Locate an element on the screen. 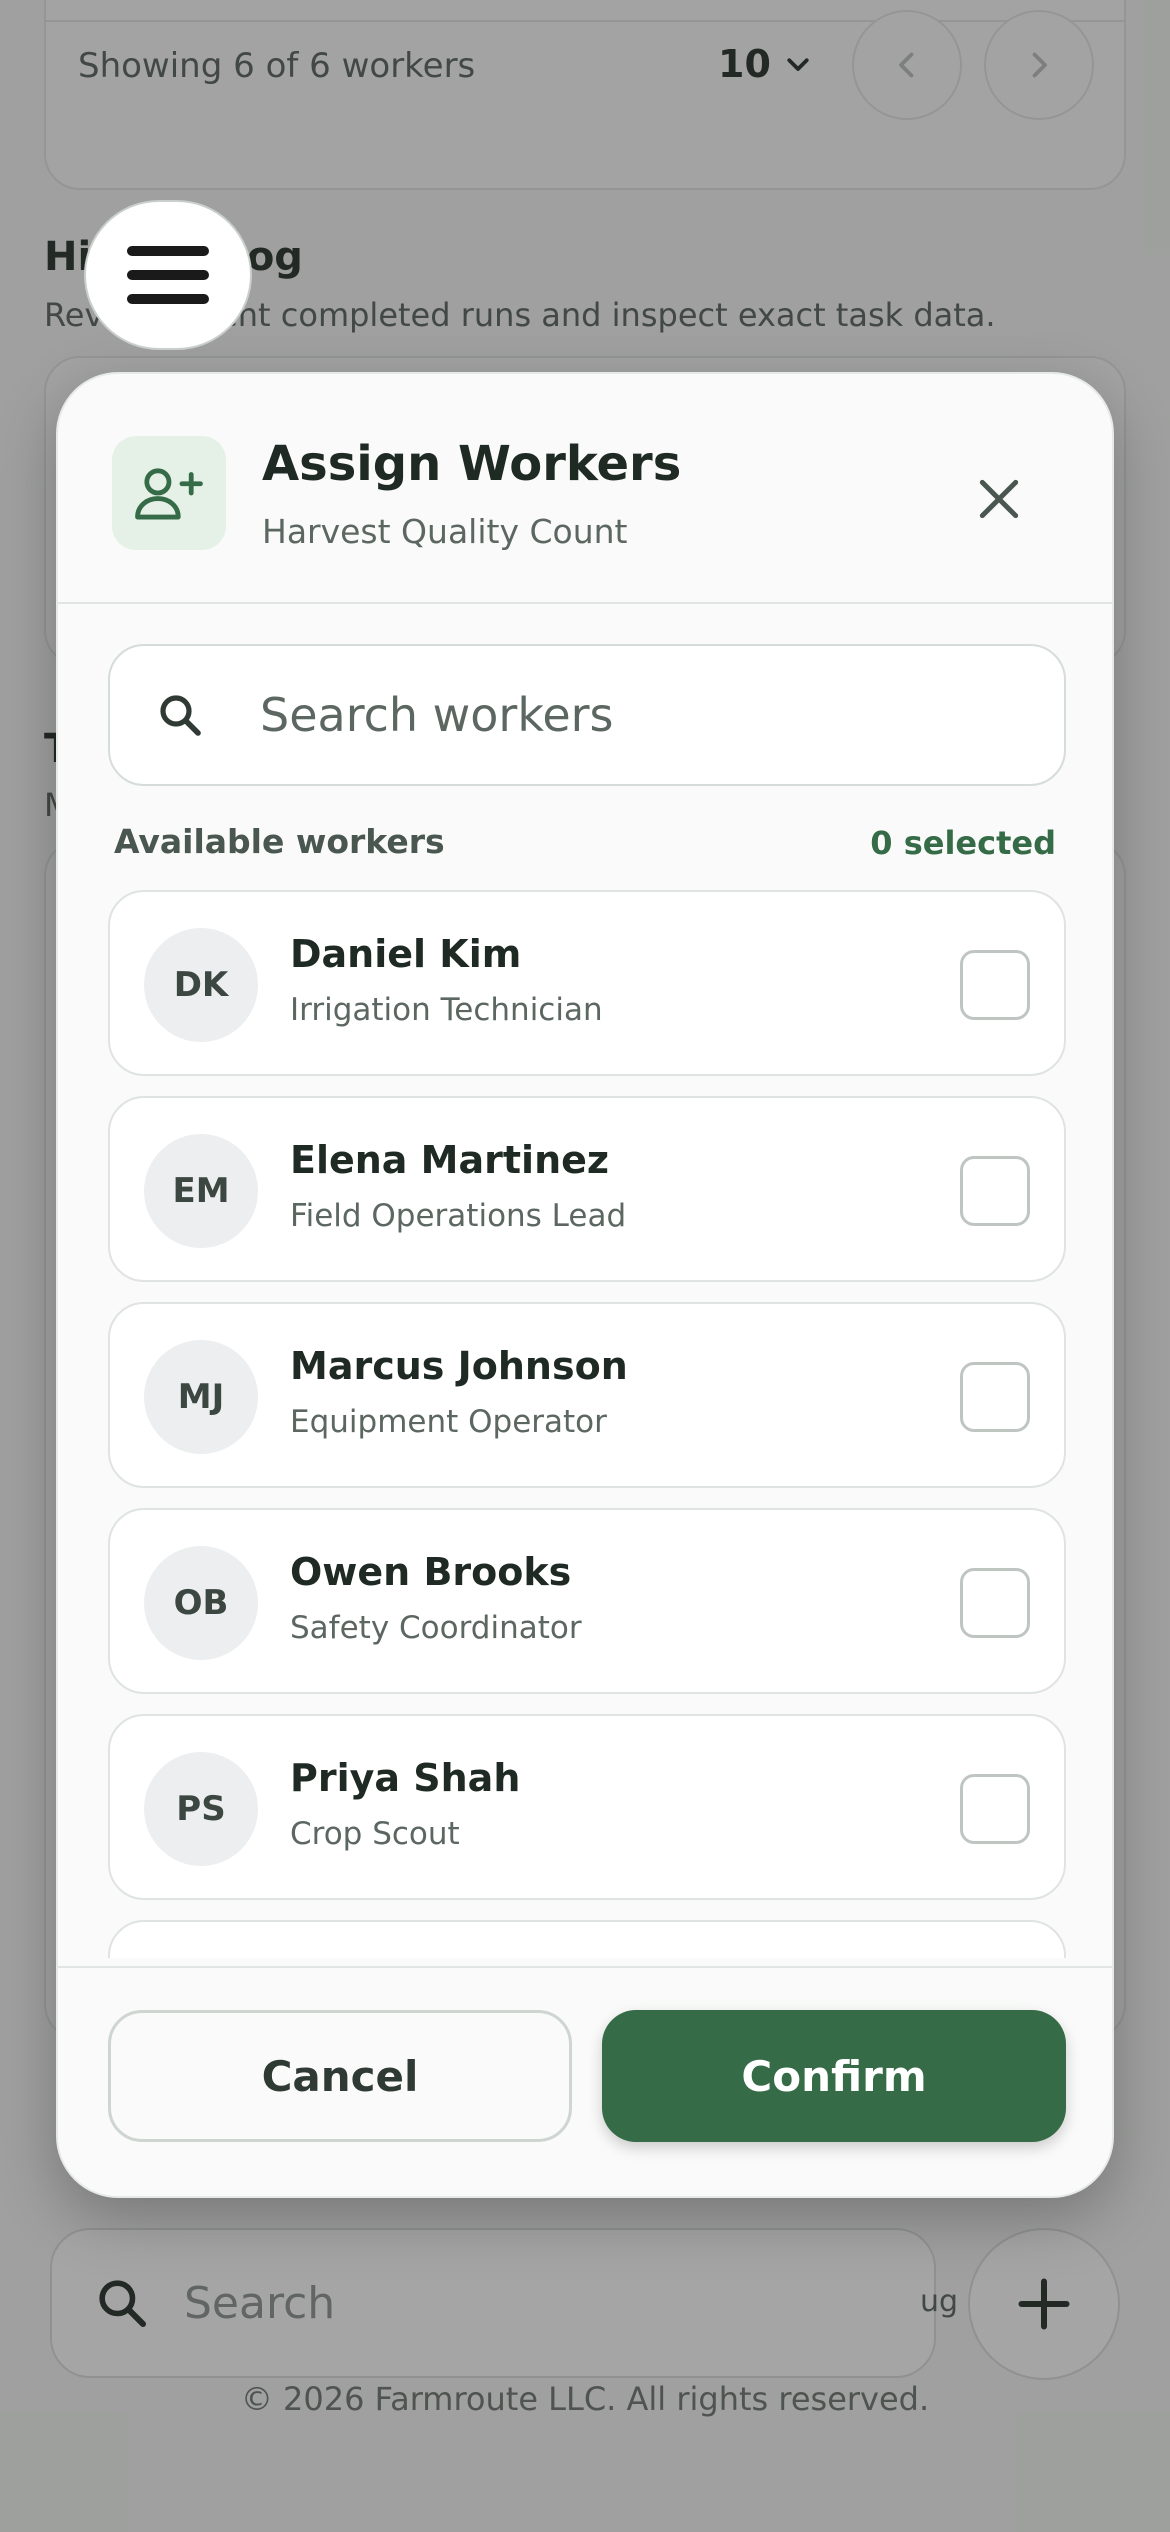 The image size is (1170, 2532). avatar: OB is located at coordinates (201, 1603).